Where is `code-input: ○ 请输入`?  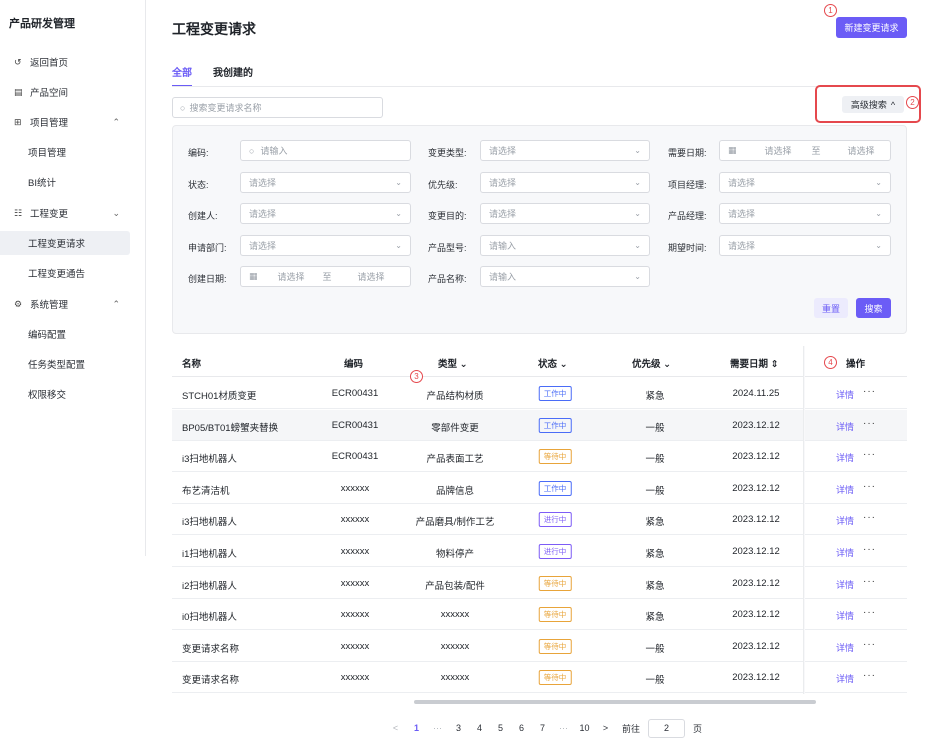
code-input: ○ 请输入 is located at coordinates (325, 150).